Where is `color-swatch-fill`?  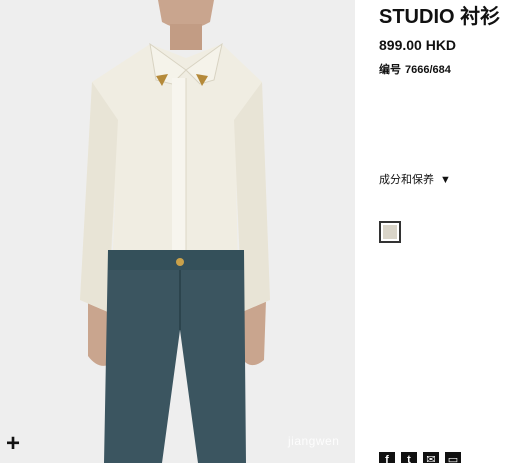
color-swatch-fill is located at coordinates (390, 232).